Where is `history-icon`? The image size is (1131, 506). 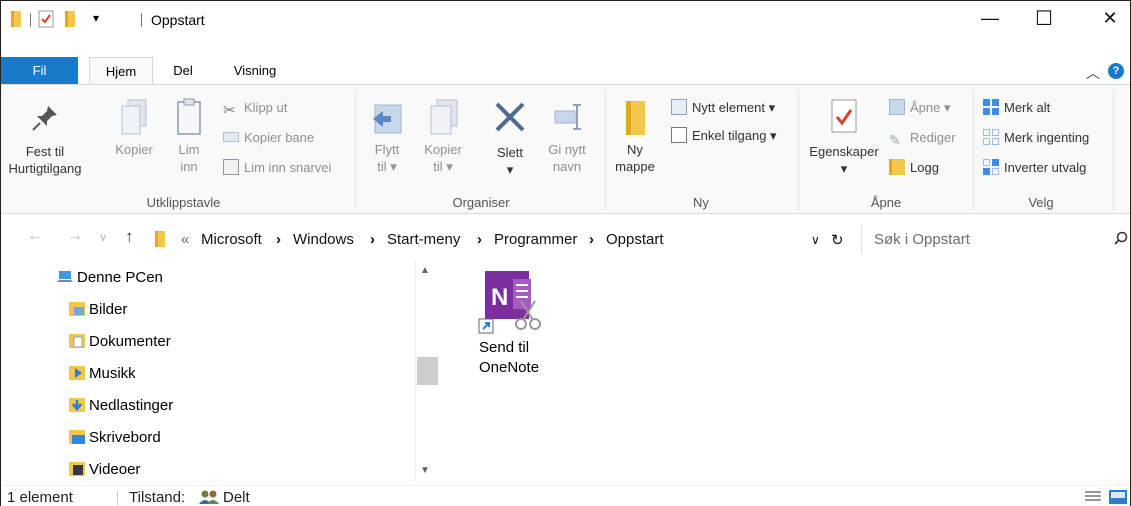
history-icon is located at coordinates (897, 167).